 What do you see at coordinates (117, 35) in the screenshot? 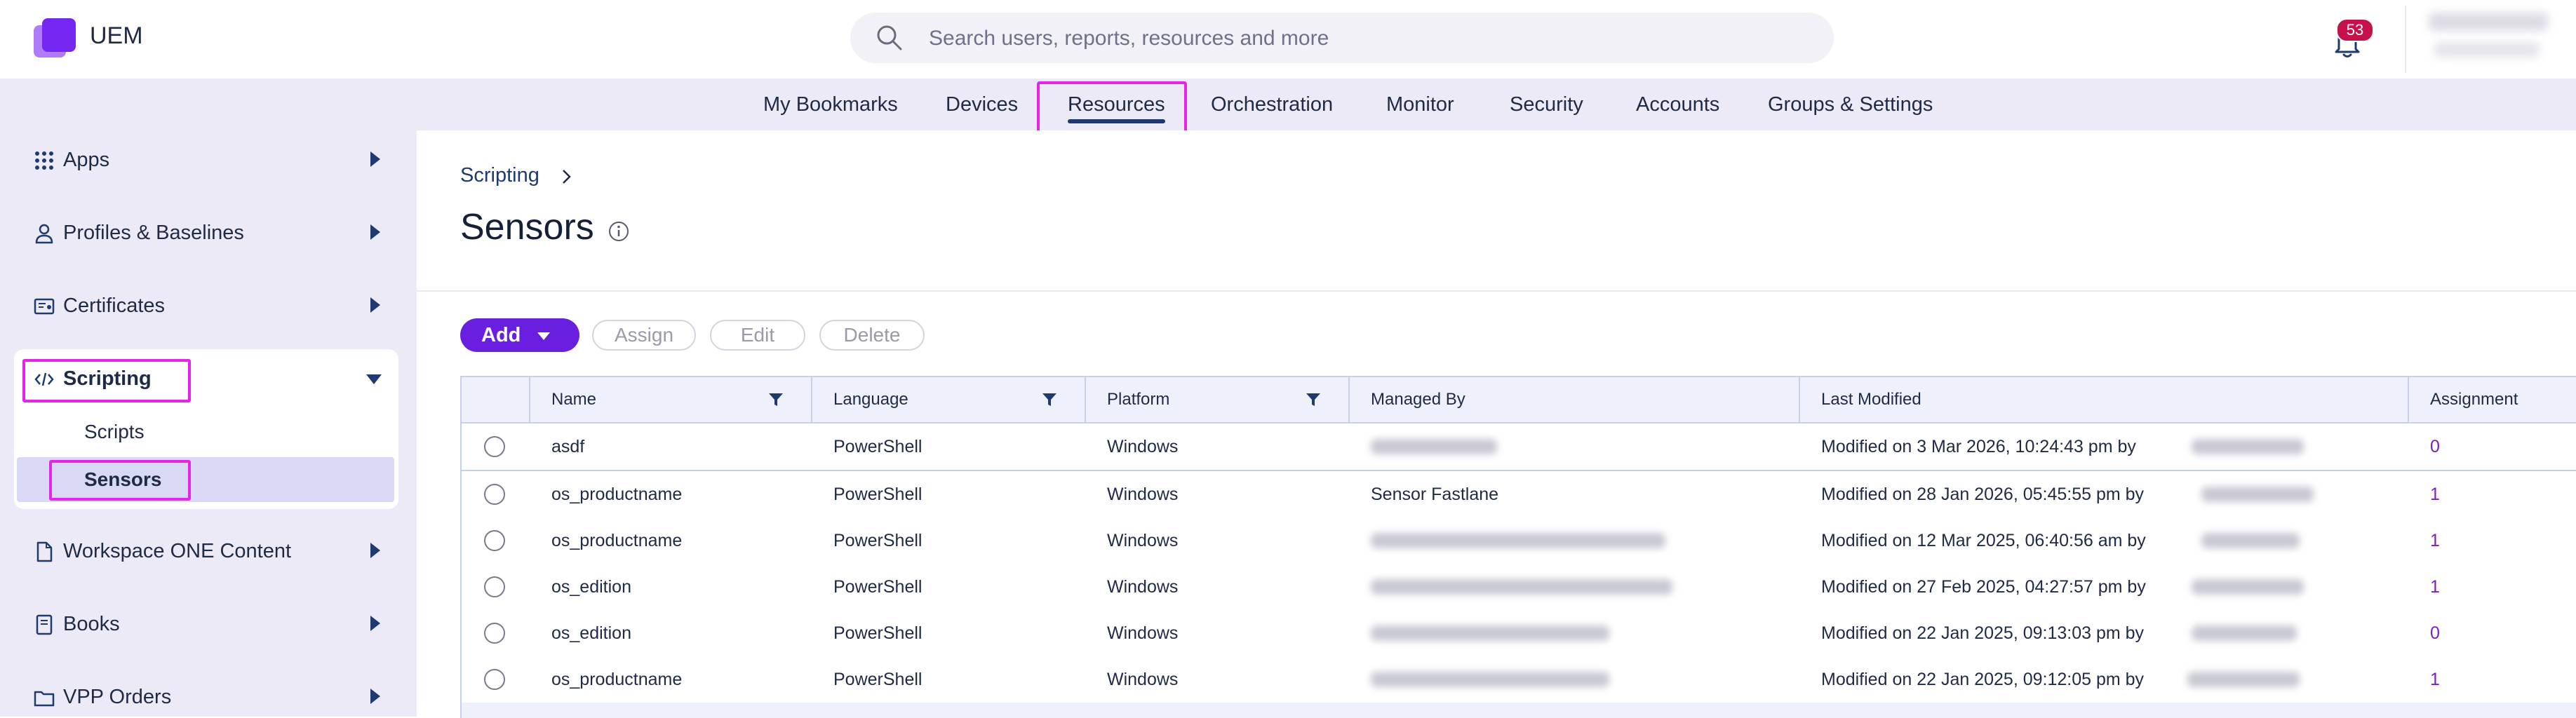
I see `app-name: UEM` at bounding box center [117, 35].